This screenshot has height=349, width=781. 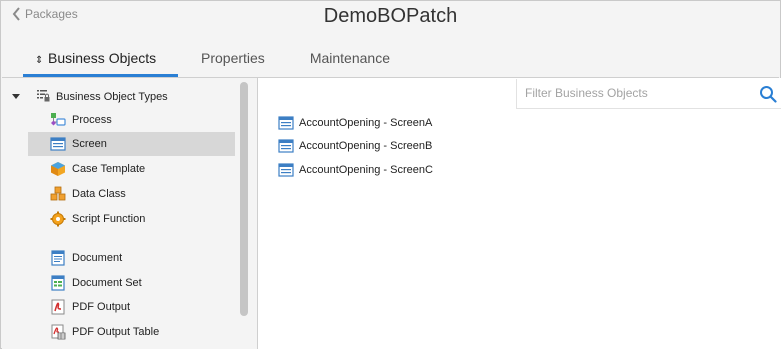 What do you see at coordinates (101, 307) in the screenshot?
I see `tree-item-label: PDF Output` at bounding box center [101, 307].